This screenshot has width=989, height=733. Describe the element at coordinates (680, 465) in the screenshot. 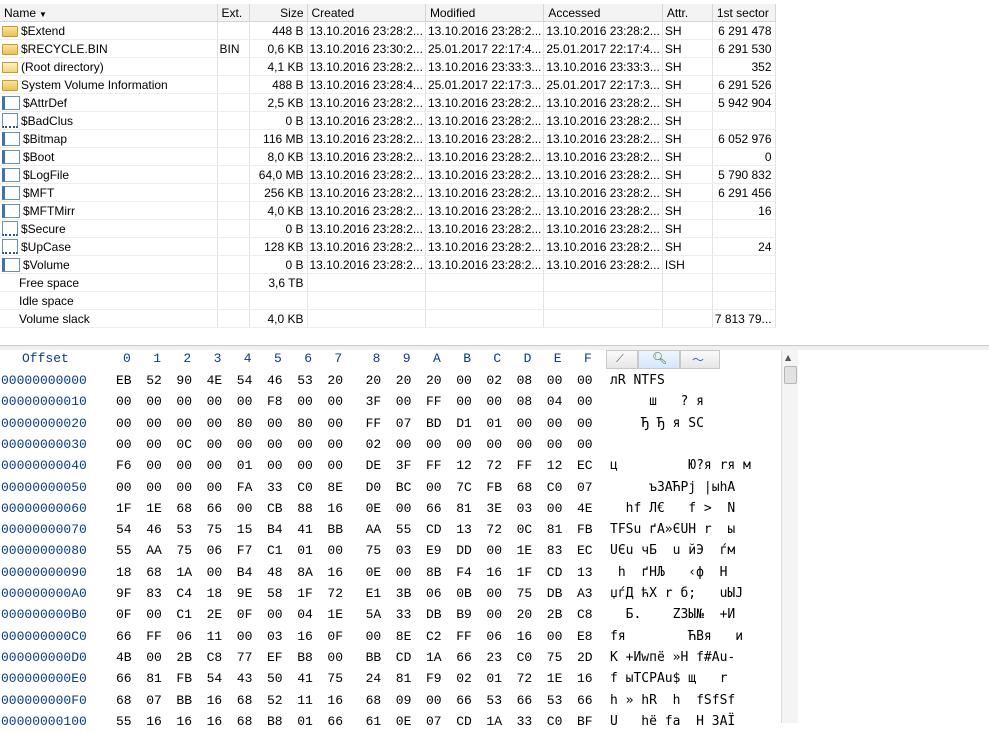

I see `hex-text: ц Ю?я rя м` at that location.